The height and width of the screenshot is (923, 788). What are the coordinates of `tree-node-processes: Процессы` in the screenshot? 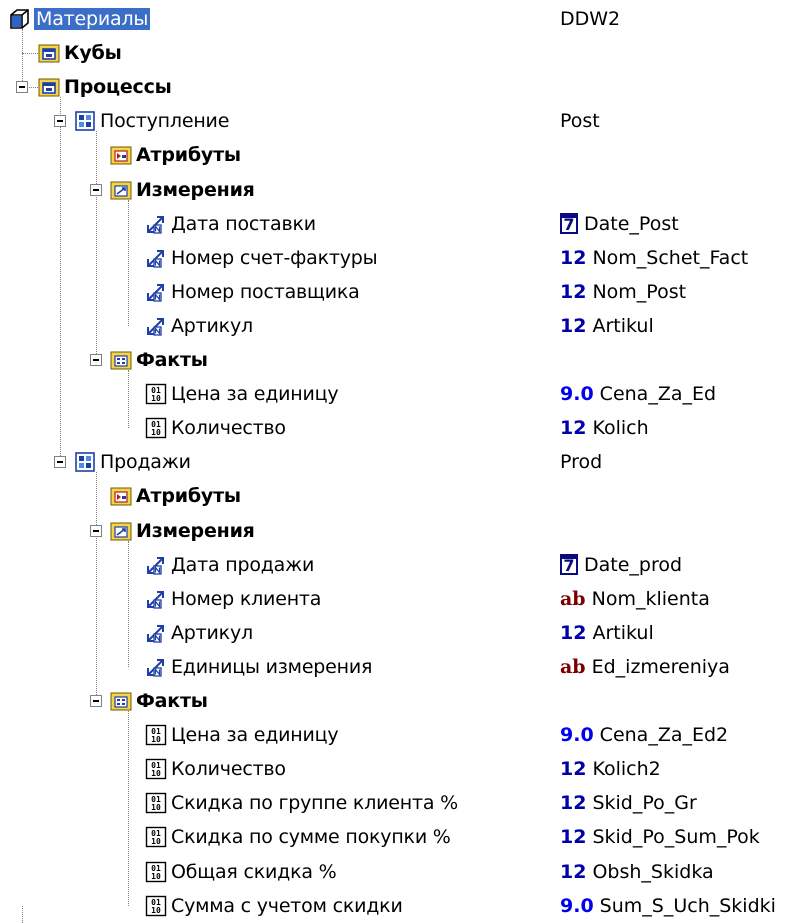 It's located at (394, 87).